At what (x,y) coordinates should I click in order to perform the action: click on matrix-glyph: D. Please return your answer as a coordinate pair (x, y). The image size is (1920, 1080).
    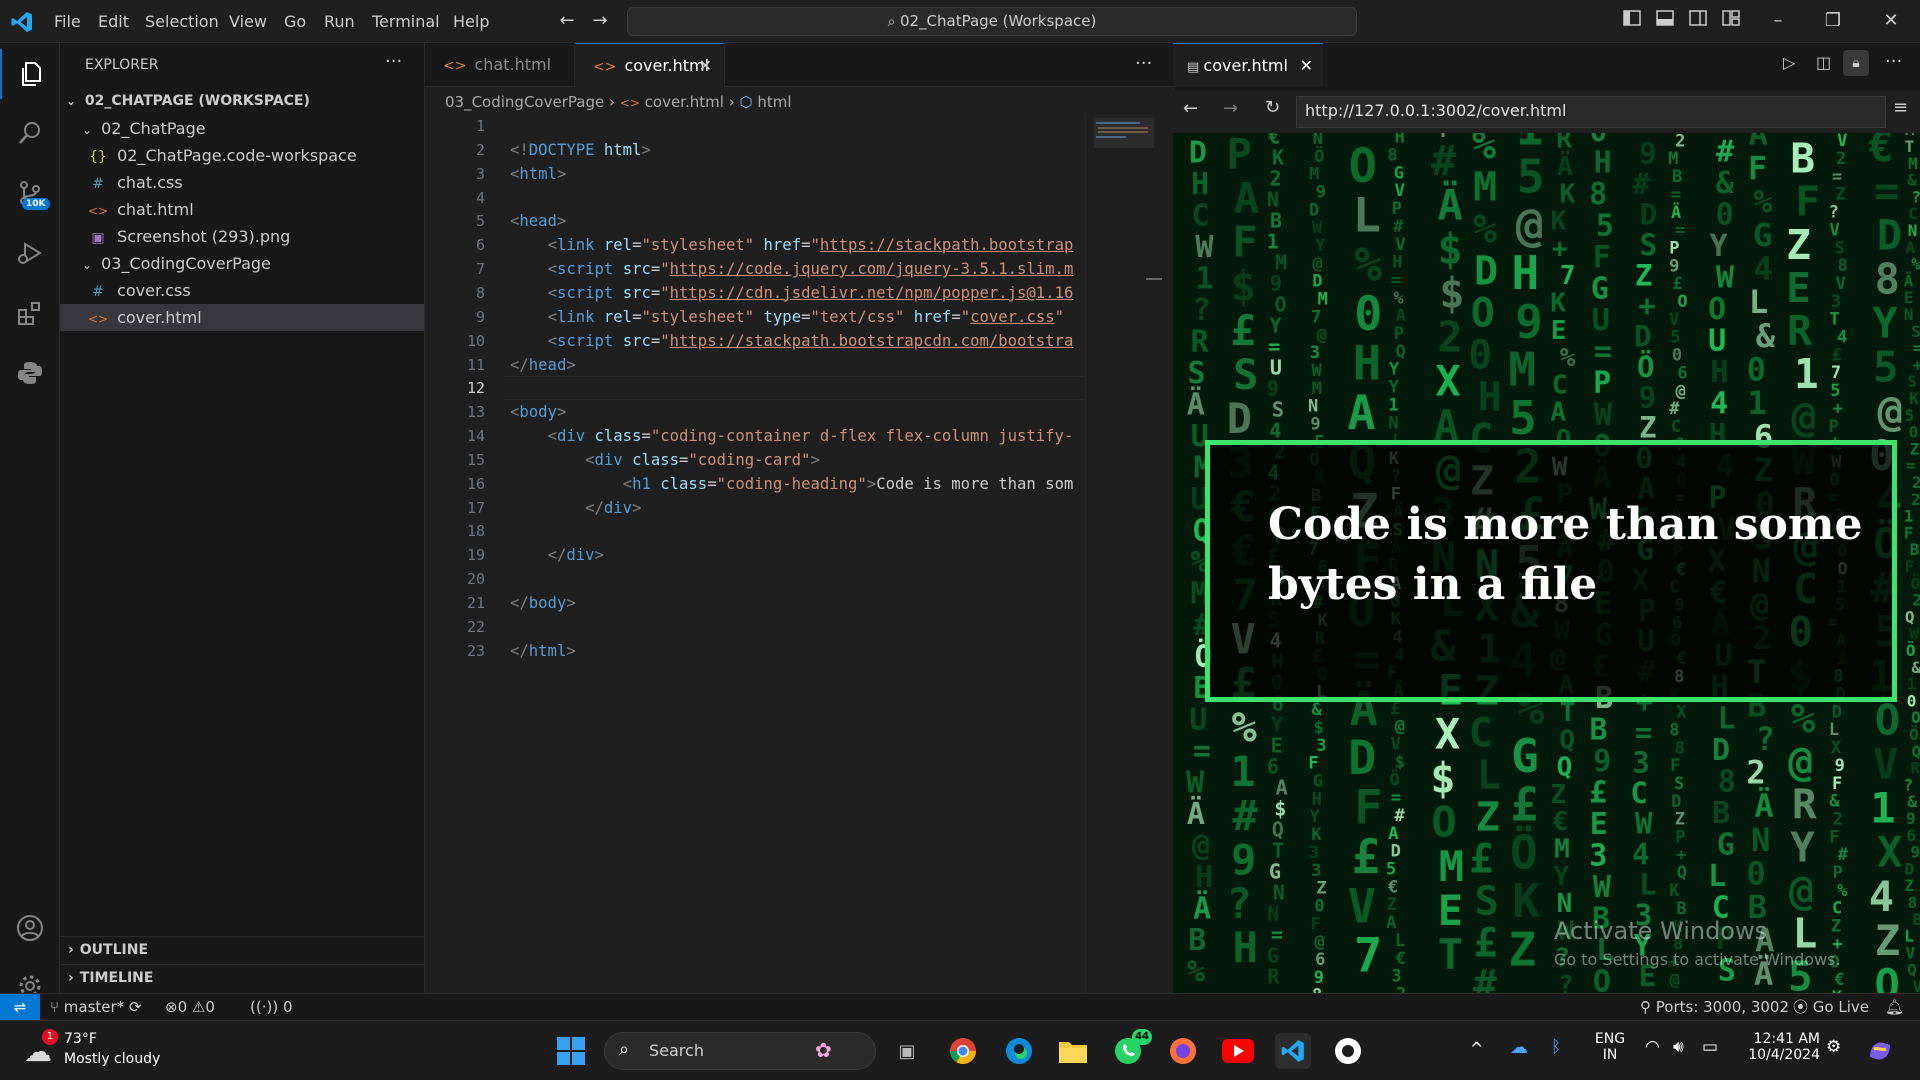
    Looking at the image, I should click on (1642, 336).